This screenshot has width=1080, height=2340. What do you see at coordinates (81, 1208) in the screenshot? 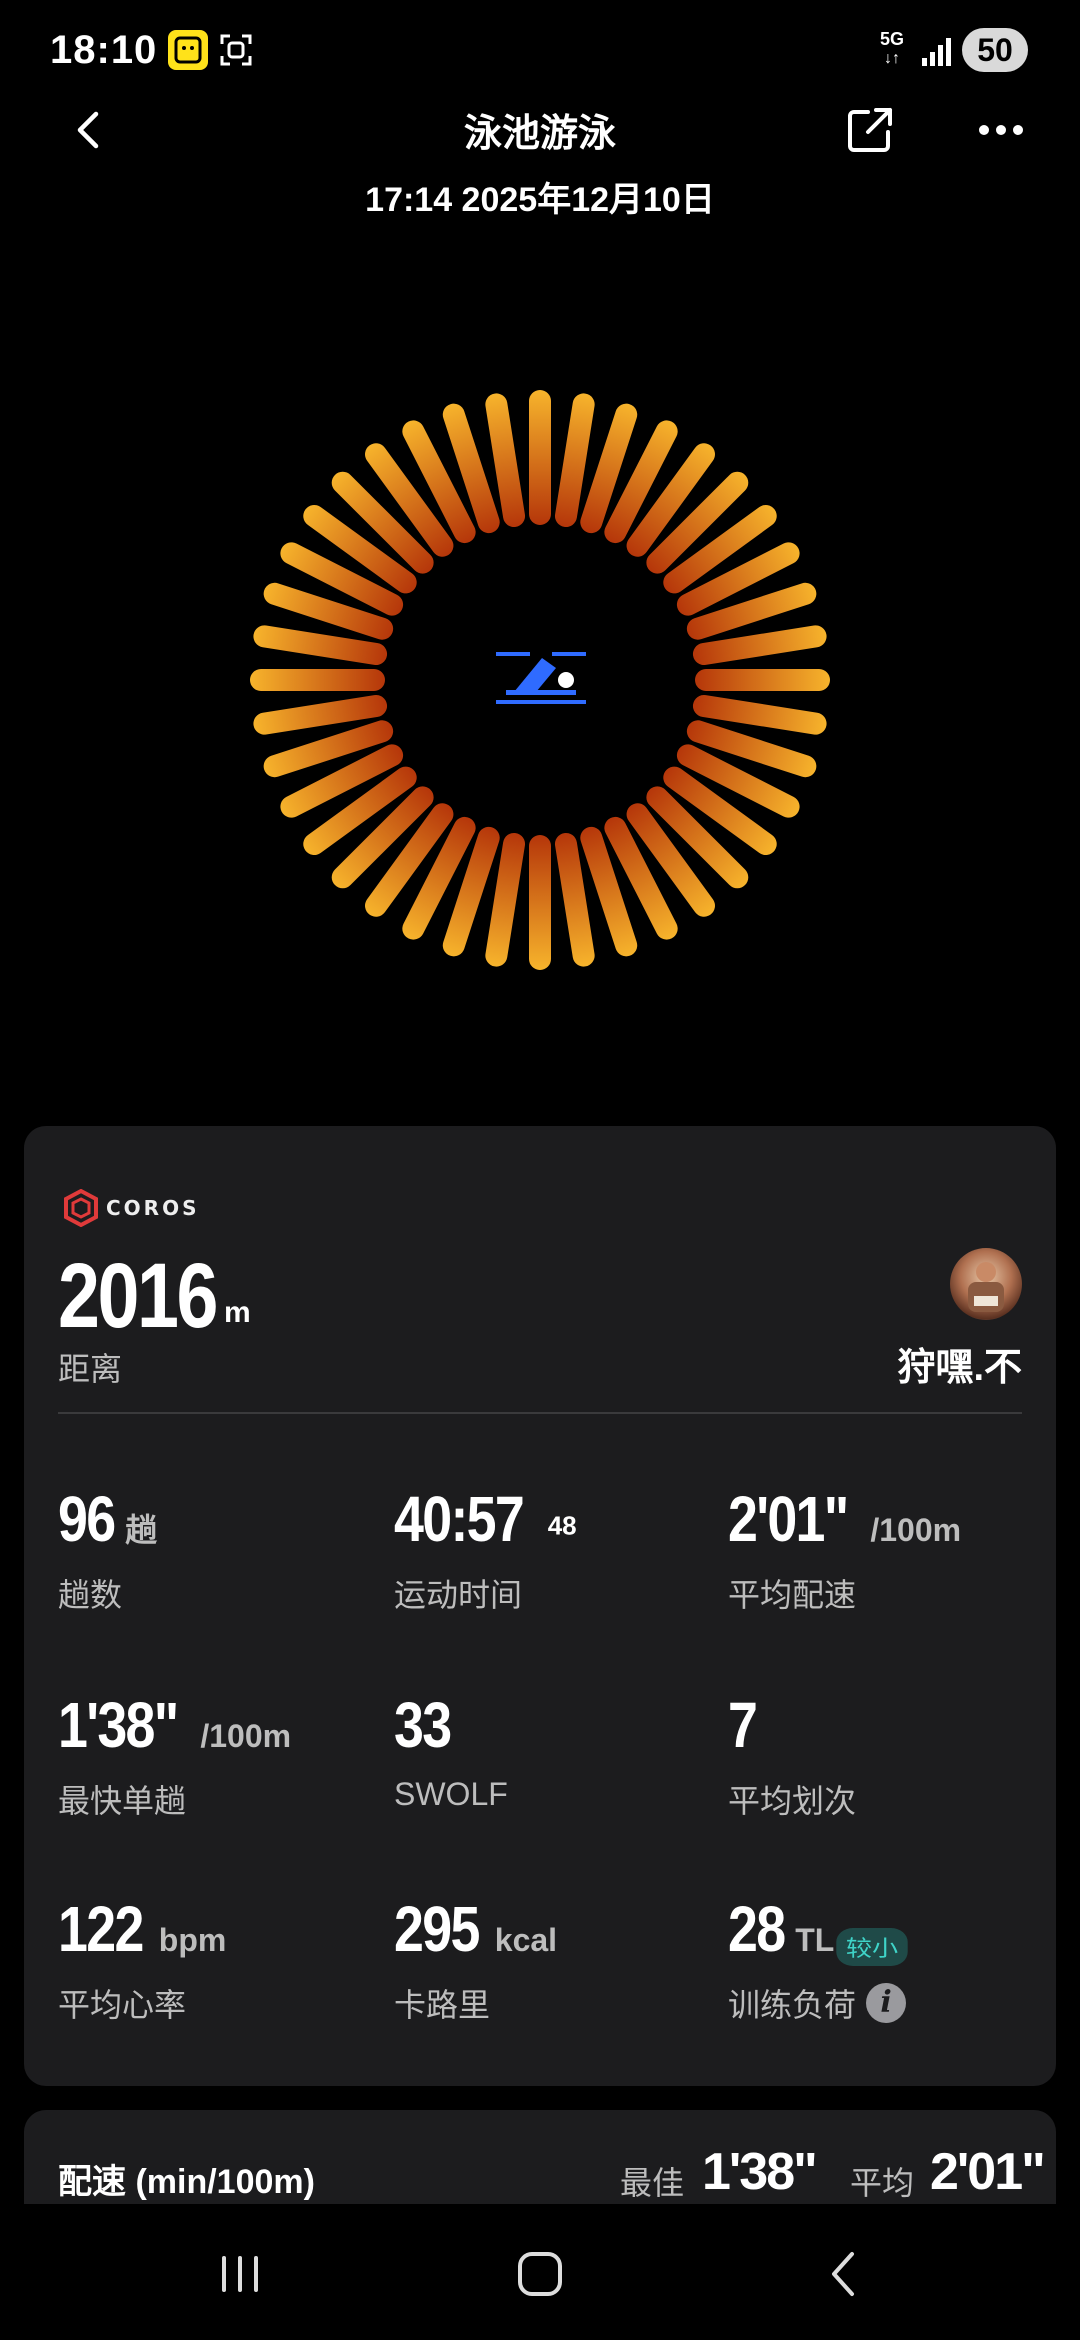
I see `coros-logo-icon` at bounding box center [81, 1208].